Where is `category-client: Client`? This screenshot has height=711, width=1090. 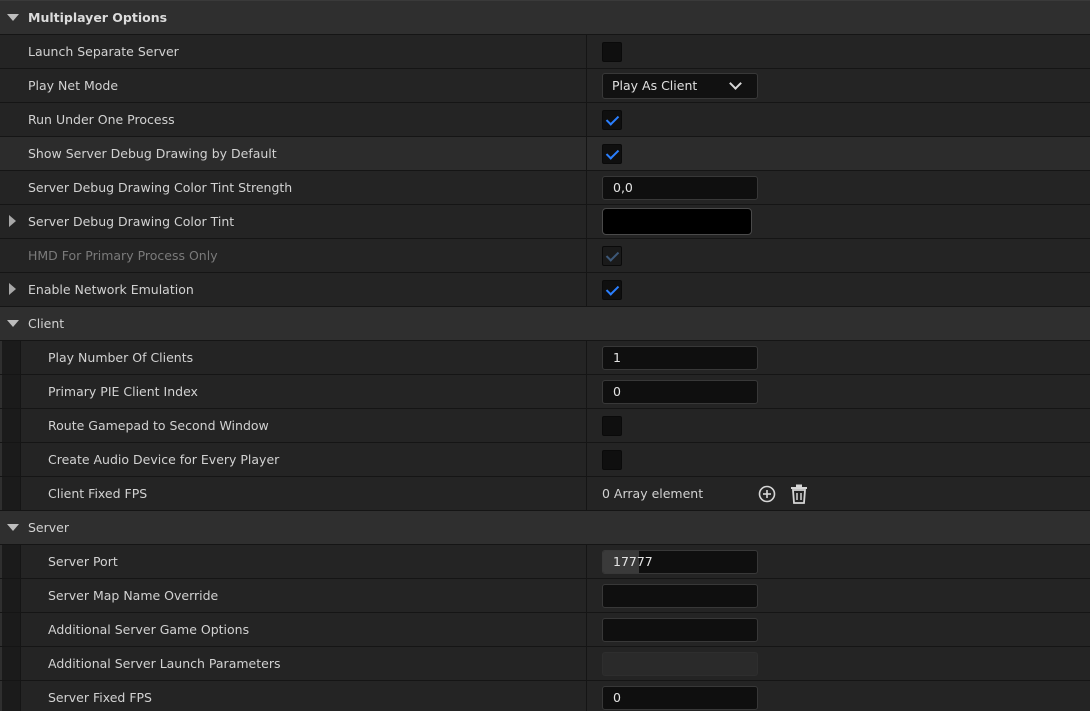
category-client: Client is located at coordinates (545, 324).